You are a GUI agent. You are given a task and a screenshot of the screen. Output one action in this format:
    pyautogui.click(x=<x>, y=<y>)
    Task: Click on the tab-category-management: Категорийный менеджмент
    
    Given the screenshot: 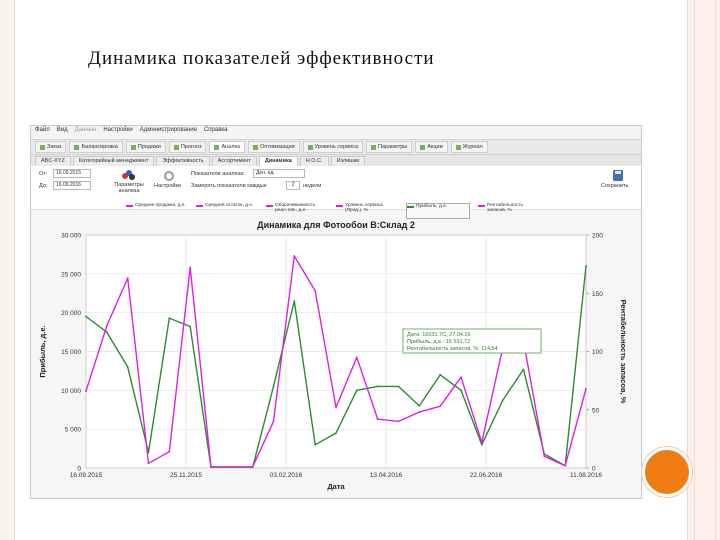 What is the action you would take?
    pyautogui.click(x=113, y=161)
    